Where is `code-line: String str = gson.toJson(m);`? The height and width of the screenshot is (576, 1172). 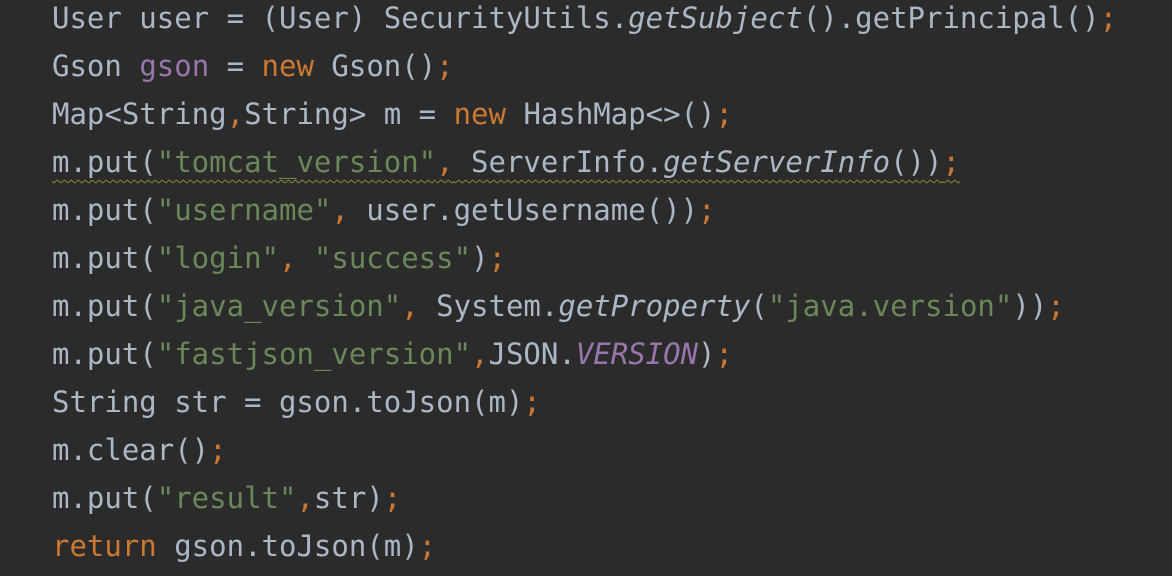
code-line: String str = gson.toJson(m); is located at coordinates (296, 402).